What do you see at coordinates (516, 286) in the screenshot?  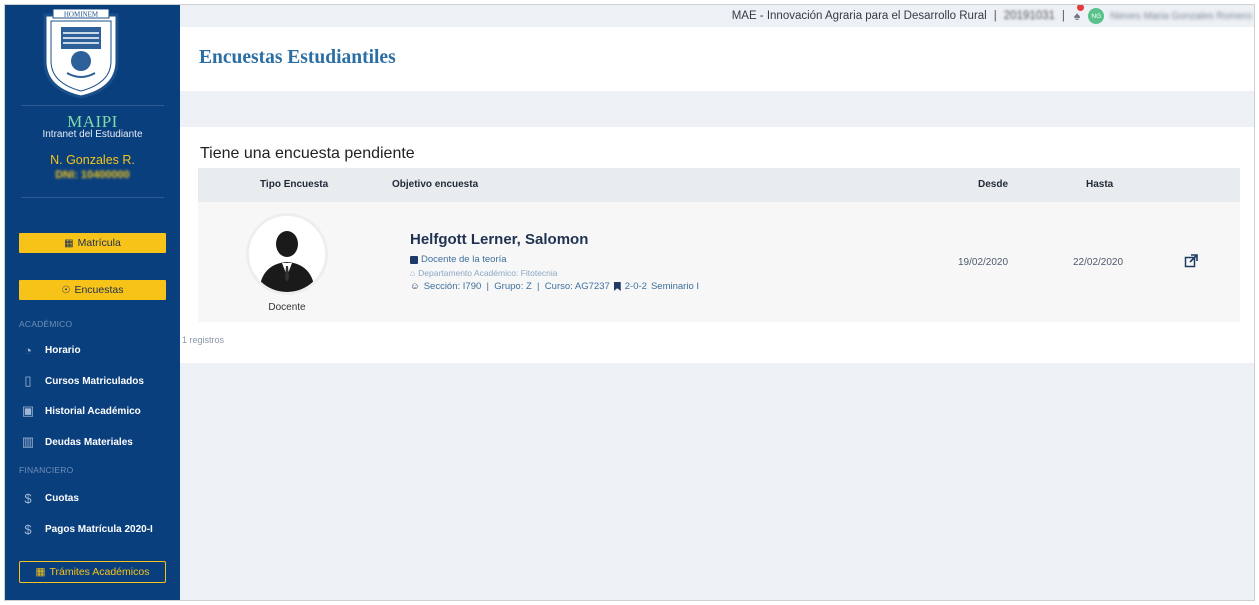 I see `section-text: Sección: I790 | Grupo: Z | Curso: AG7237` at bounding box center [516, 286].